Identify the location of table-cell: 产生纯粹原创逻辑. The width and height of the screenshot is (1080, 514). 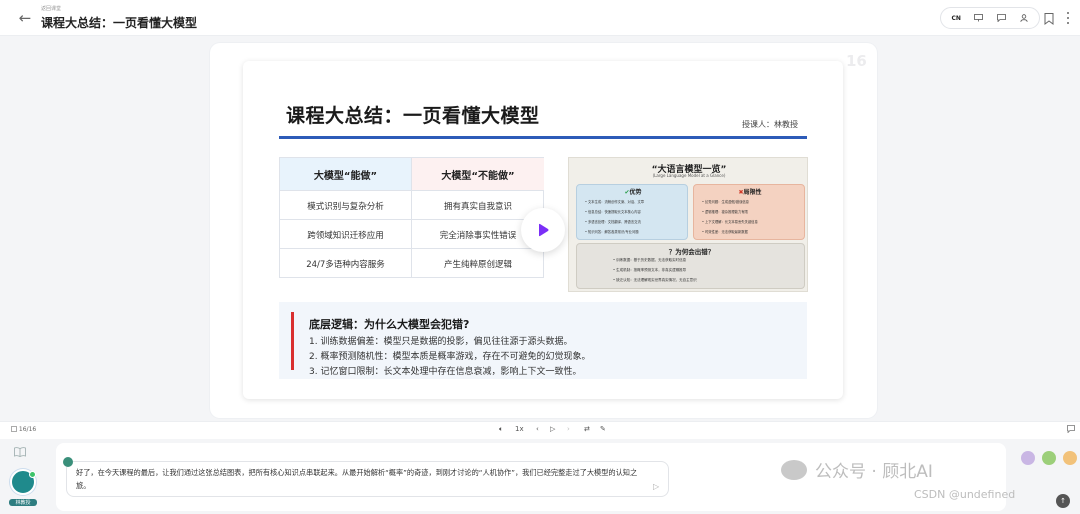
(477, 263).